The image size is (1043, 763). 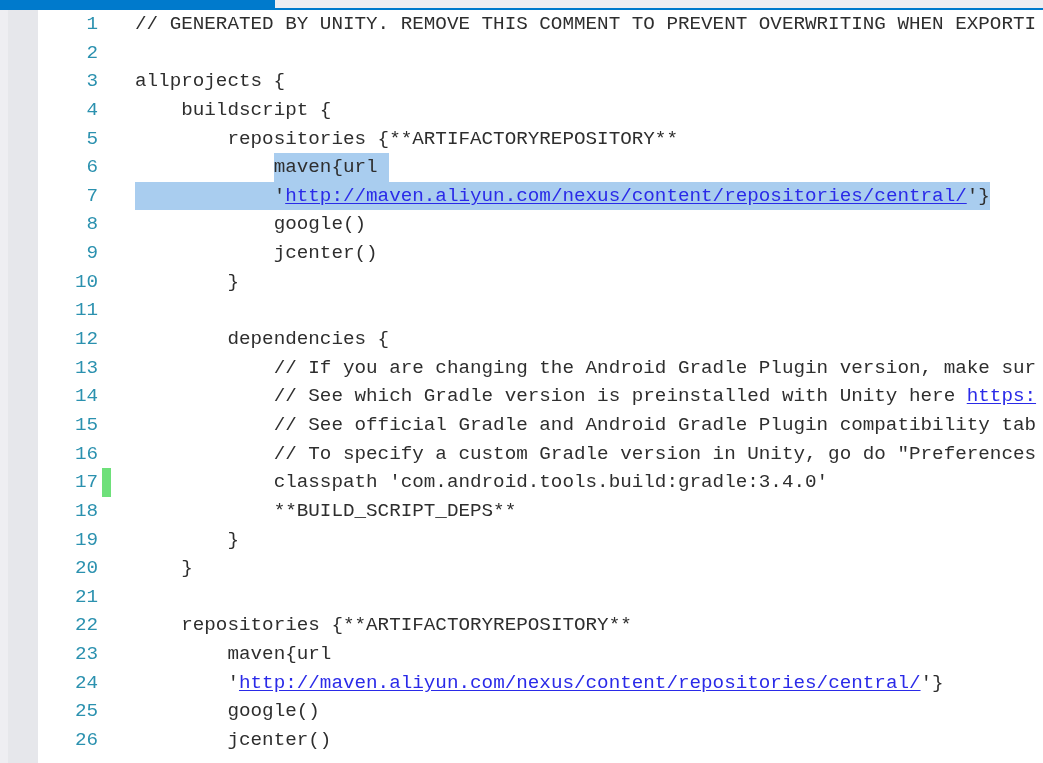 I want to click on code-text: // To specify a custom Gradle version in Unity, go do "Preferences, so click(x=655, y=454).